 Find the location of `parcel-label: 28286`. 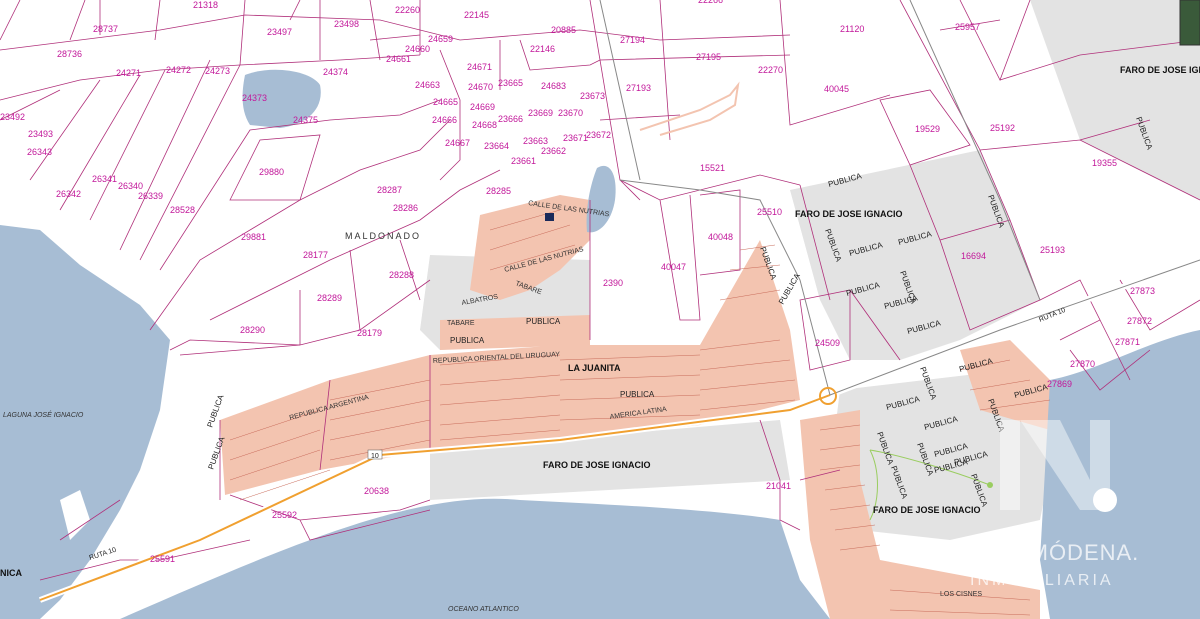

parcel-label: 28286 is located at coordinates (405, 208).